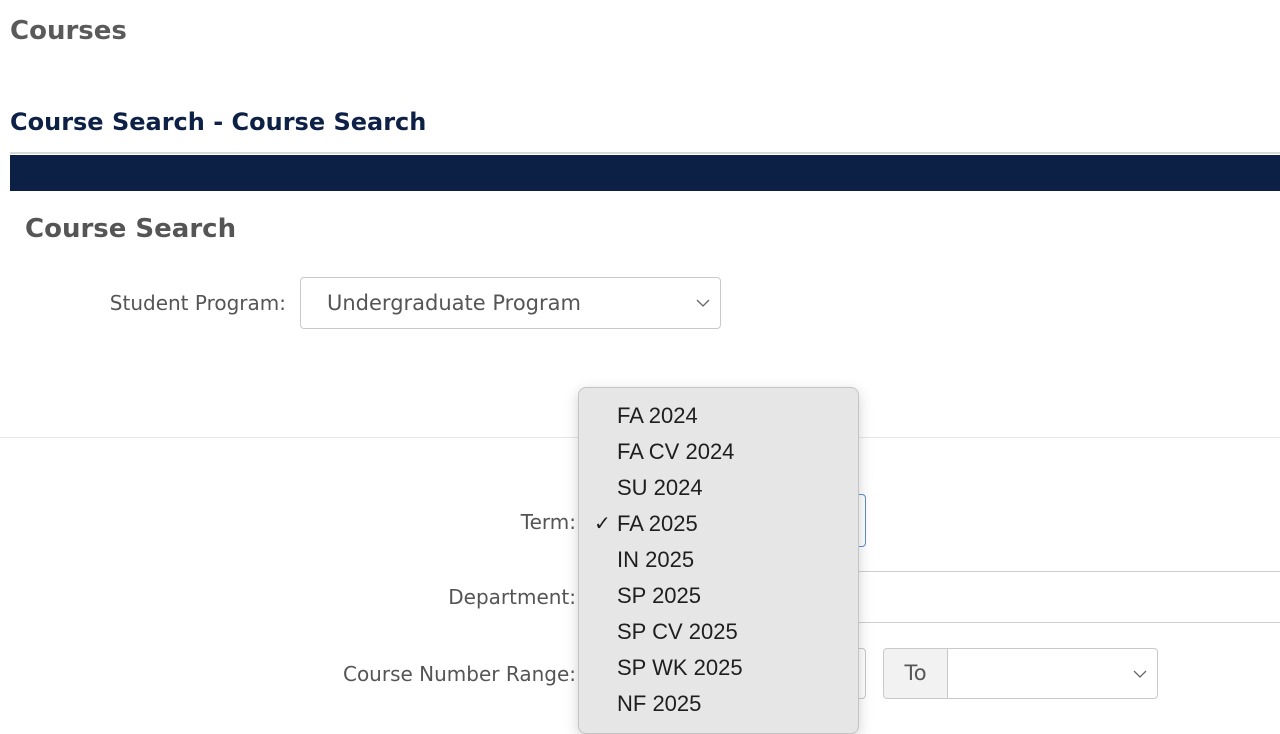 The height and width of the screenshot is (734, 1280). What do you see at coordinates (131, 229) in the screenshot?
I see `panel-title: Course Search` at bounding box center [131, 229].